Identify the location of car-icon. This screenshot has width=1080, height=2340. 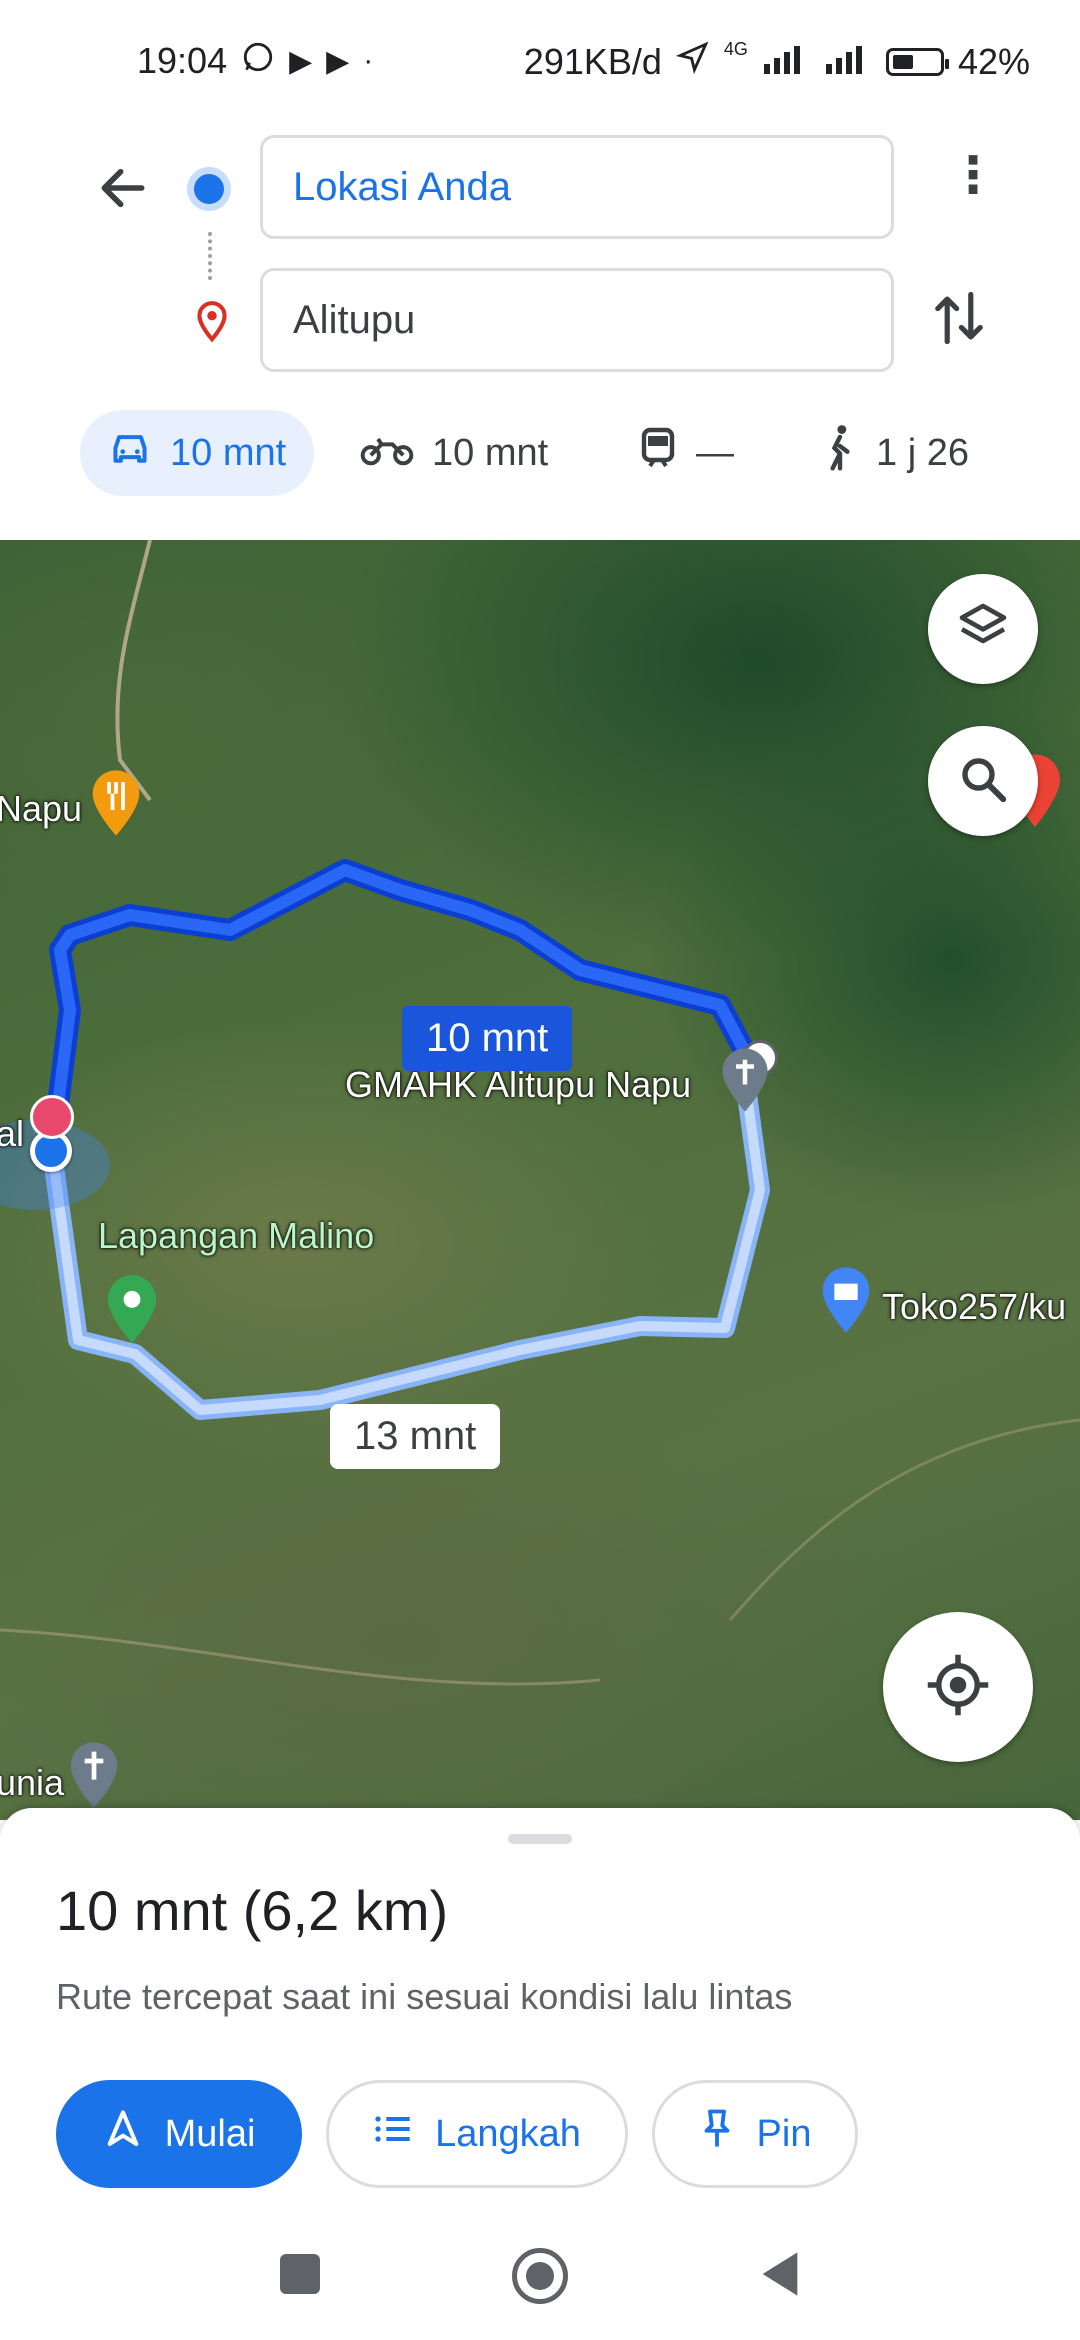
(130, 453).